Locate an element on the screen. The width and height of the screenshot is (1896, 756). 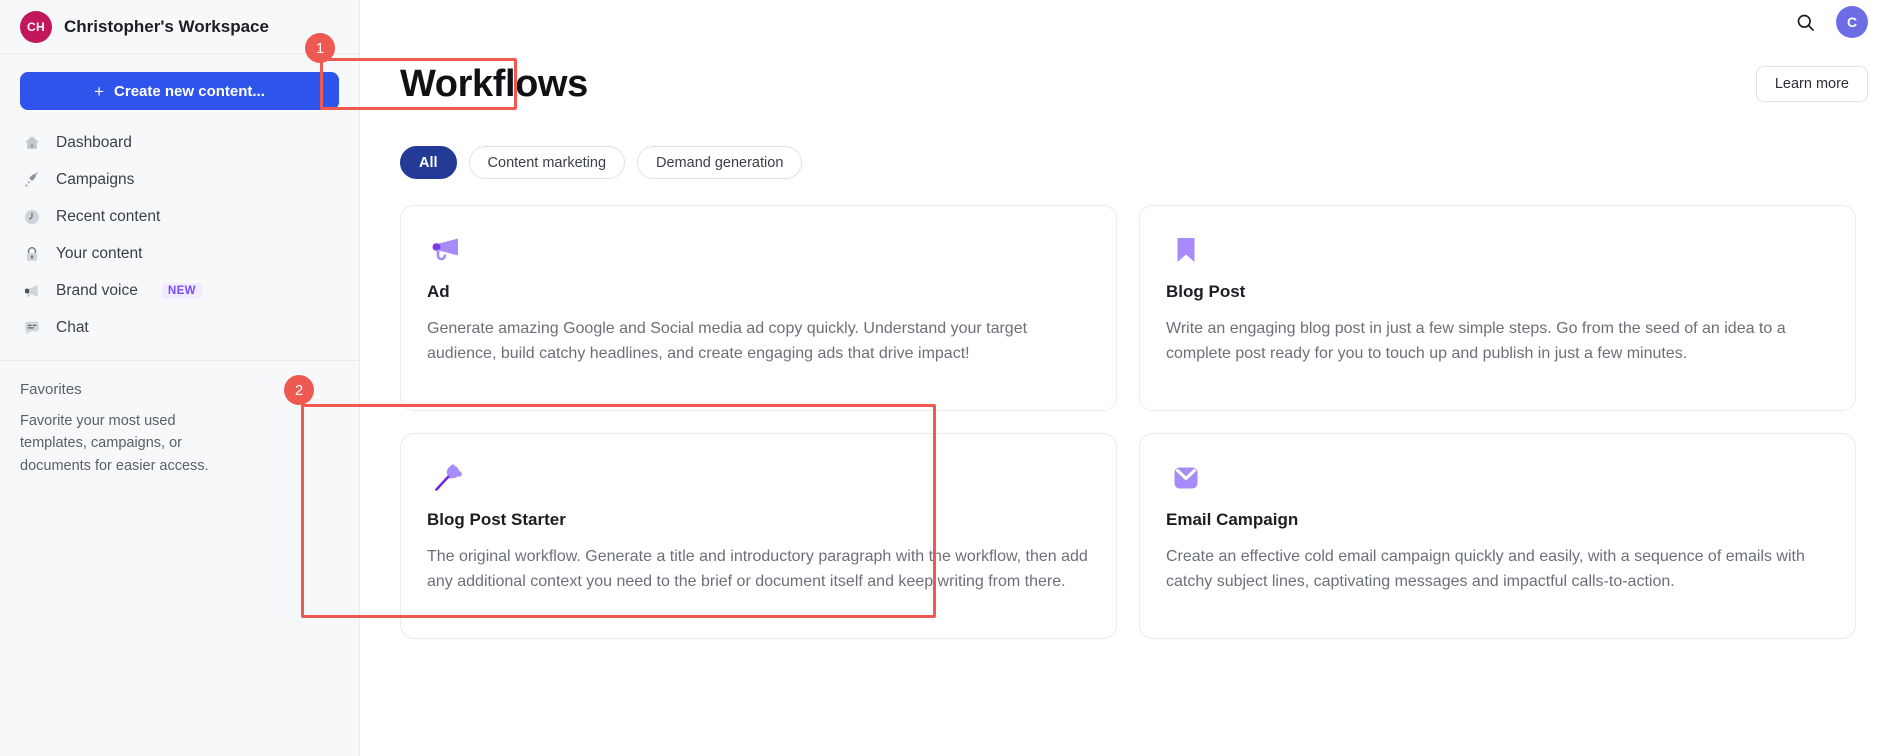
workspace-name: Christopher's Workspace is located at coordinates (166, 26).